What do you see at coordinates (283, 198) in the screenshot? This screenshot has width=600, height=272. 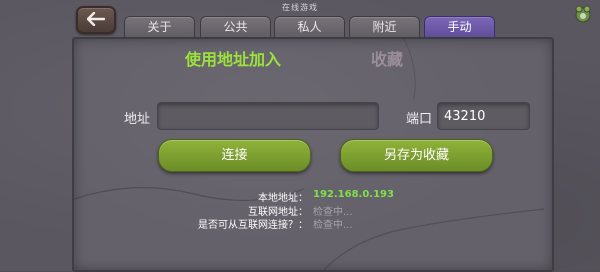 I see `local-address-label: 本地地址：` at bounding box center [283, 198].